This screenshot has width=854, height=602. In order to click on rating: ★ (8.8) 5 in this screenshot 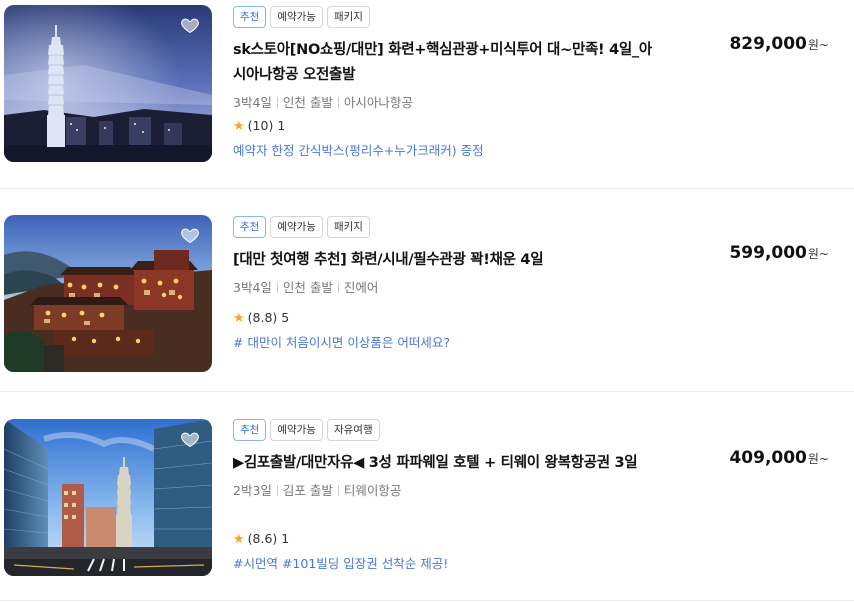, I will do `click(261, 318)`.